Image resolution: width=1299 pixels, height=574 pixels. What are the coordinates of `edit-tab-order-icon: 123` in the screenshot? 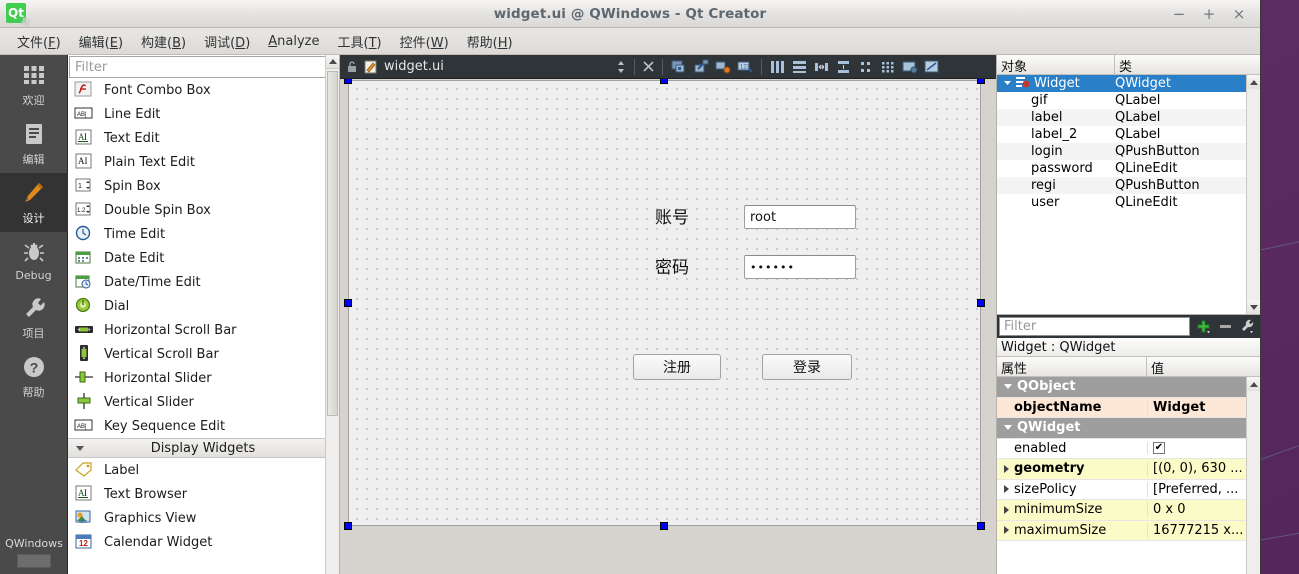 It's located at (745, 67).